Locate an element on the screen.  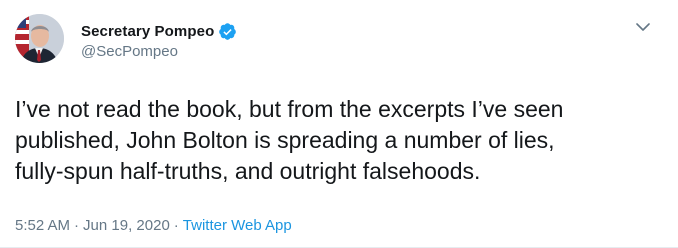
tweet-source-link: Twitter Web App is located at coordinates (237, 225).